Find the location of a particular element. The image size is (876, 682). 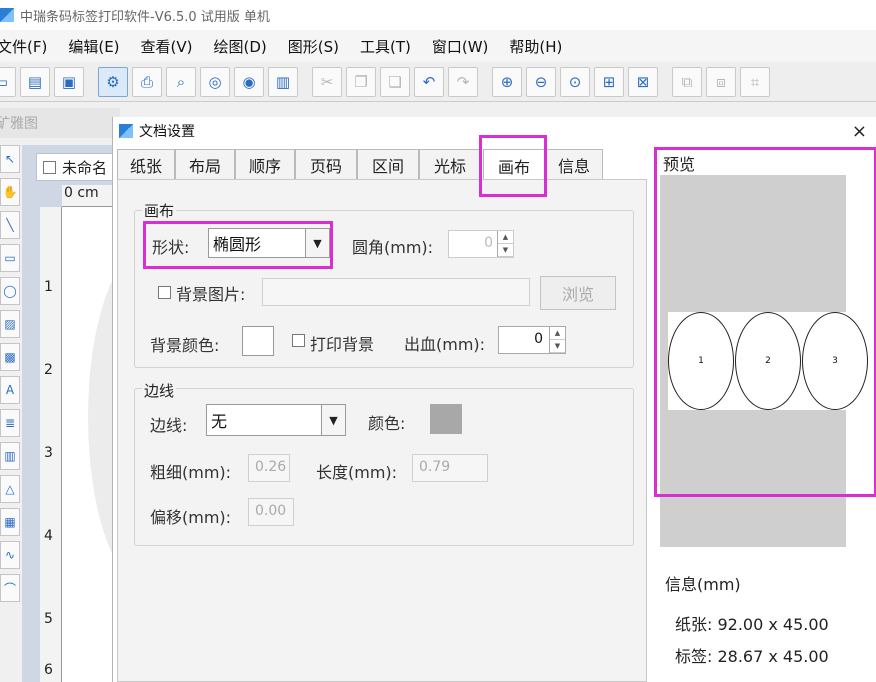

chevron-down-icon: ▼ is located at coordinates (333, 420).